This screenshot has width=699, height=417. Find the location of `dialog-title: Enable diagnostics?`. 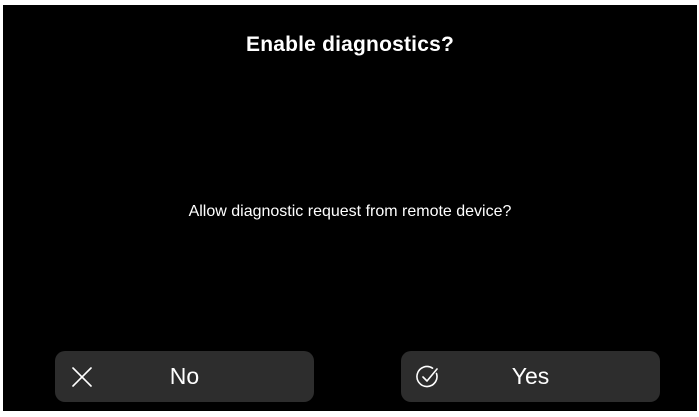

dialog-title: Enable diagnostics? is located at coordinates (349, 44).